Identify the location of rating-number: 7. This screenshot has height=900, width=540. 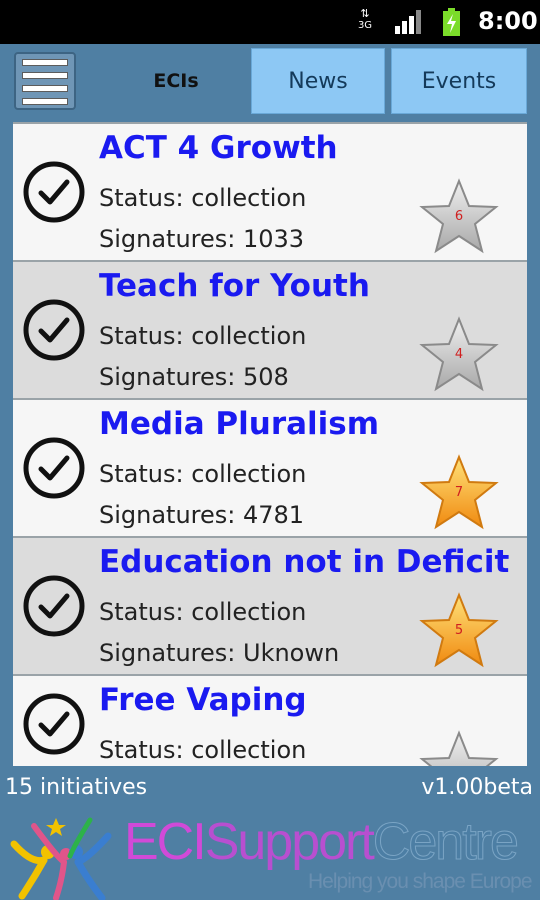
(459, 492).